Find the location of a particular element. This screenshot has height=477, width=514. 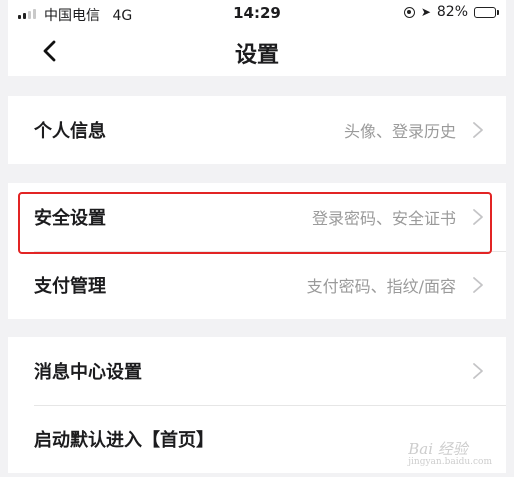

watermark-url: jingyan.baidu.com is located at coordinates (450, 462).